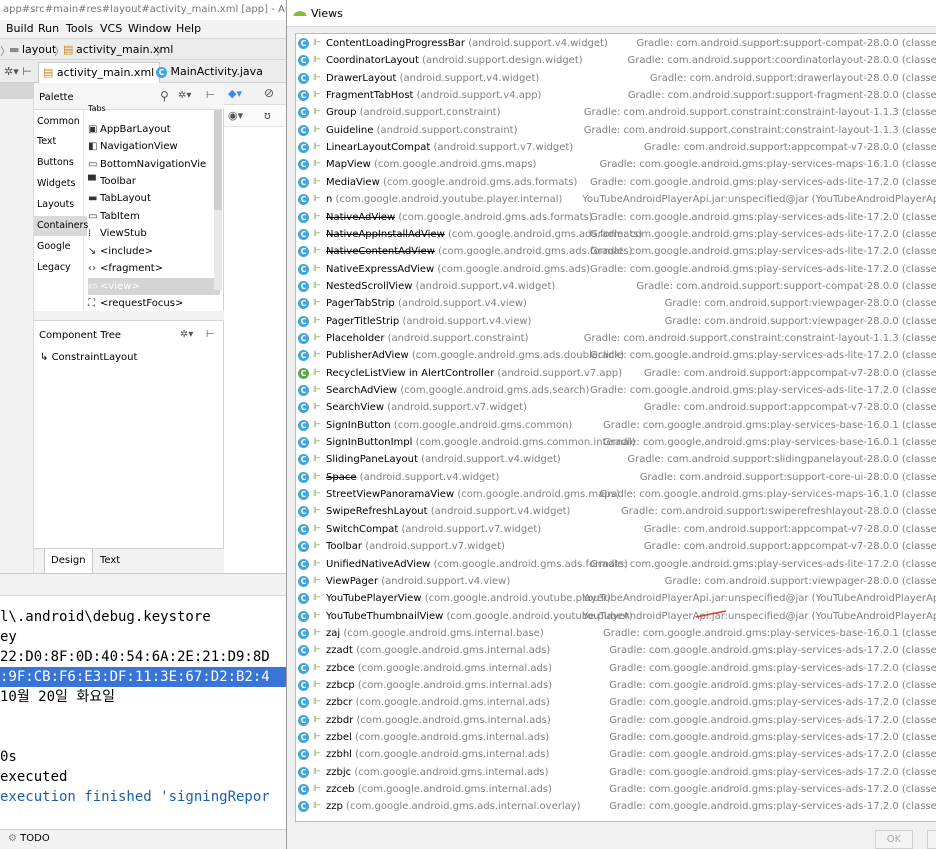 Image resolution: width=936 pixels, height=849 pixels. What do you see at coordinates (269, 93) in the screenshot?
I see `orientation-icon: ⊘` at bounding box center [269, 93].